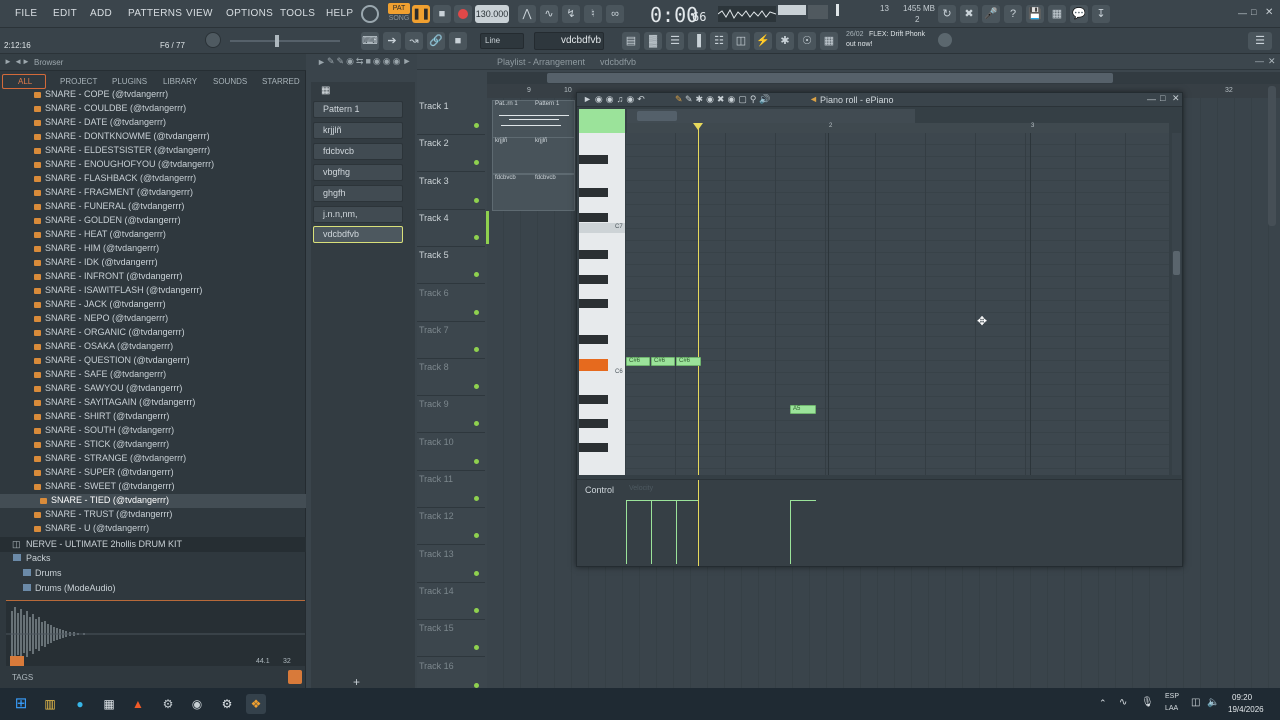  What do you see at coordinates (502, 41) in the screenshot?
I see `snap-select: Line` at bounding box center [502, 41].